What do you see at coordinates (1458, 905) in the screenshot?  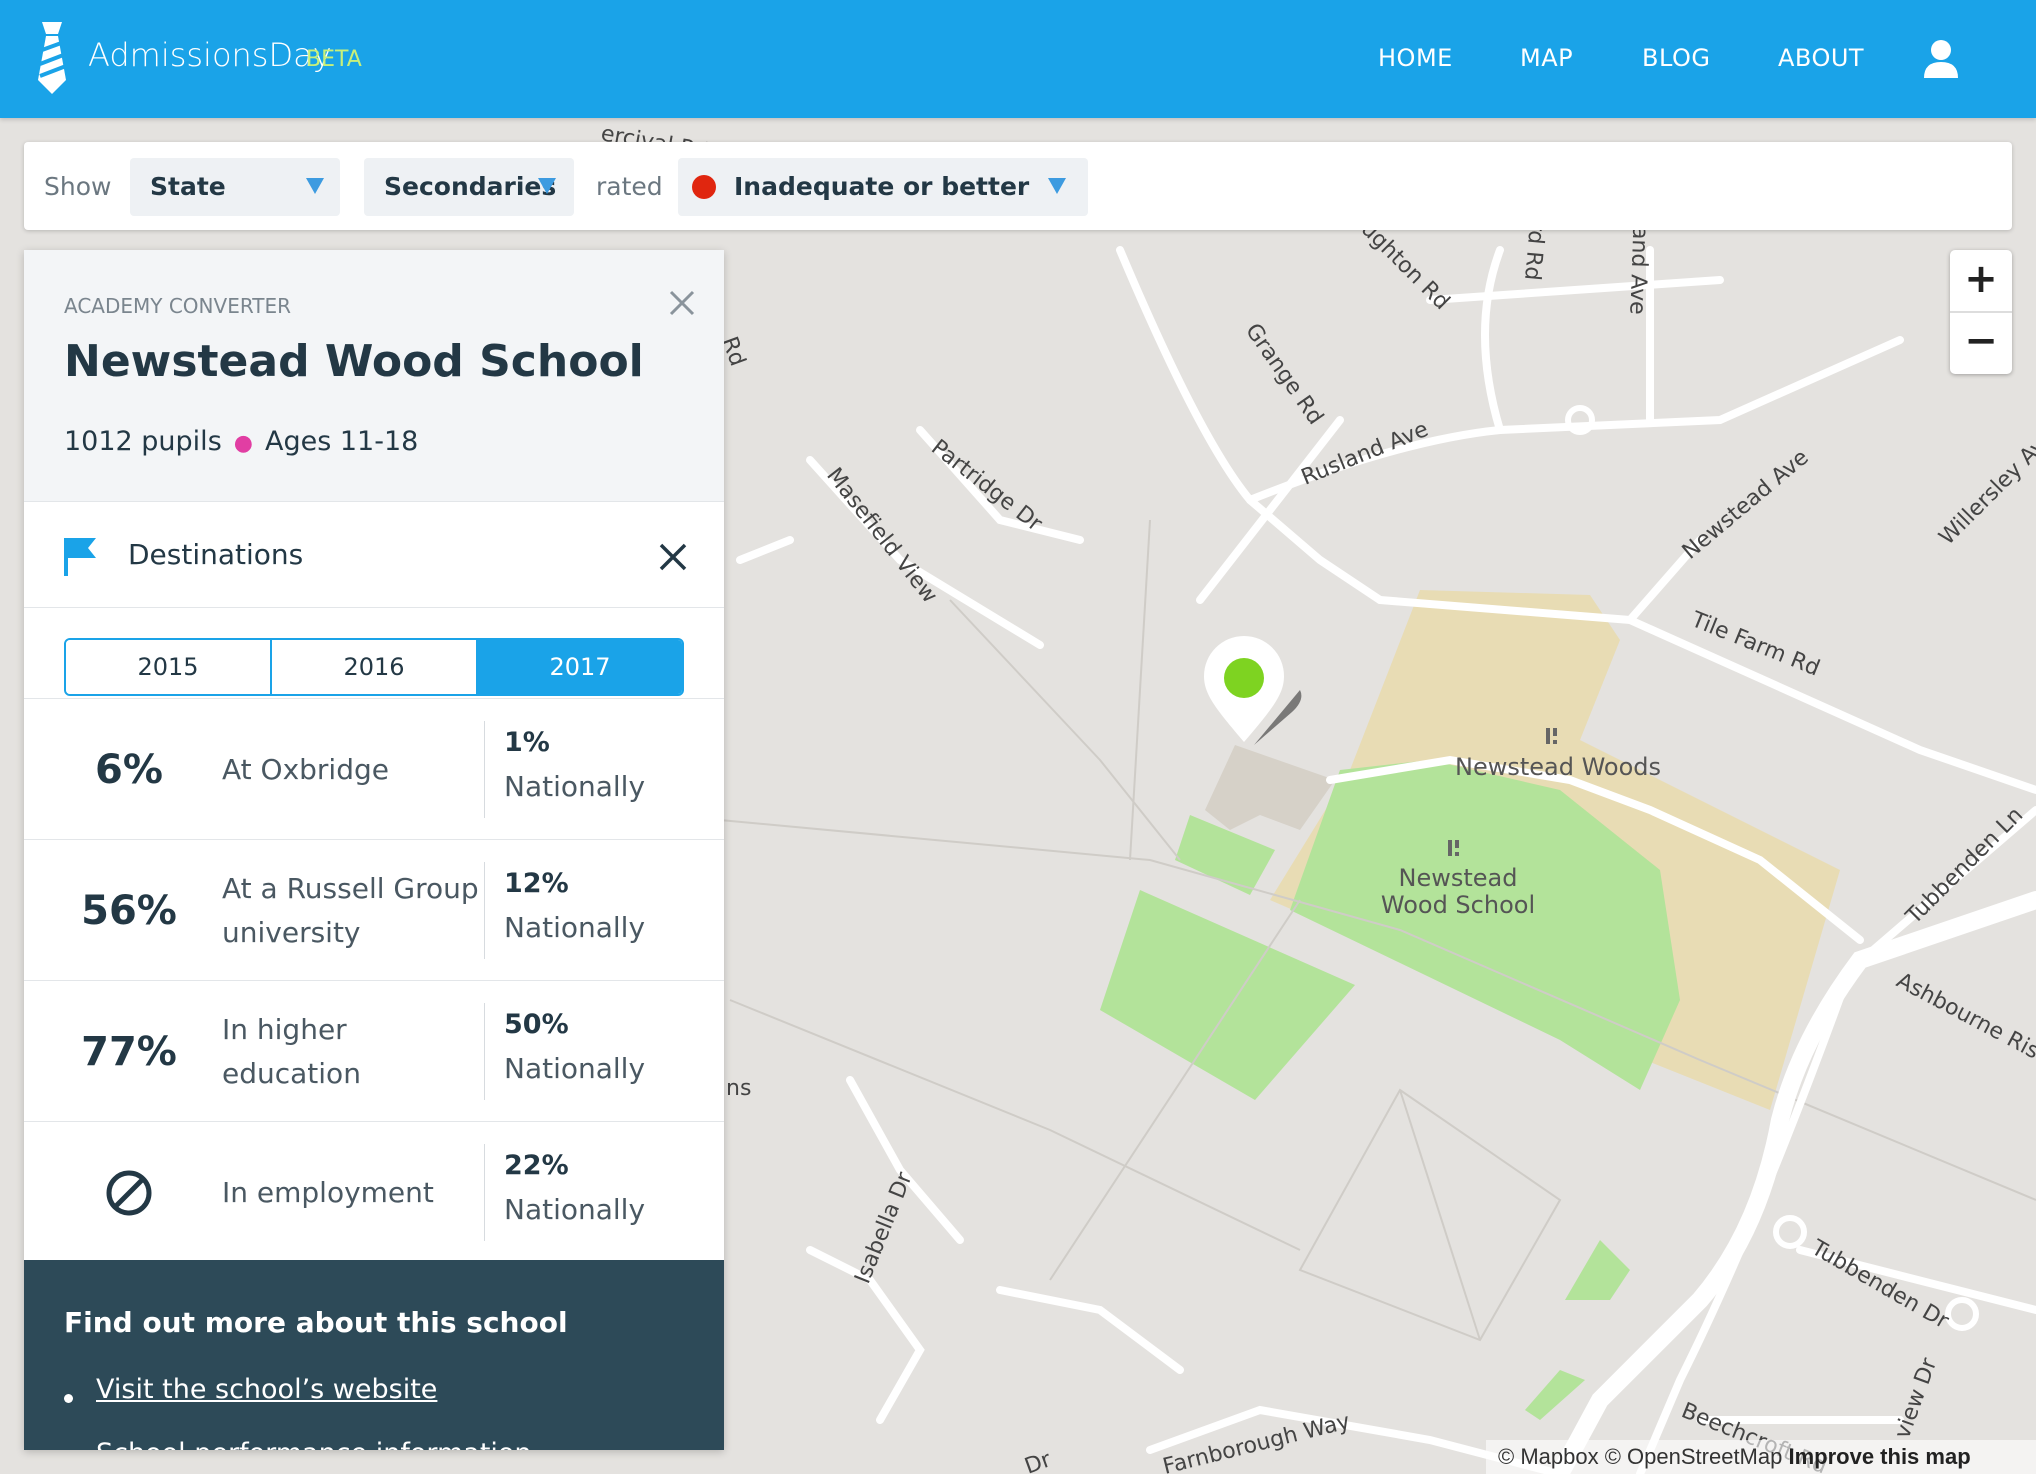 I see `poi-label: Wood School` at bounding box center [1458, 905].